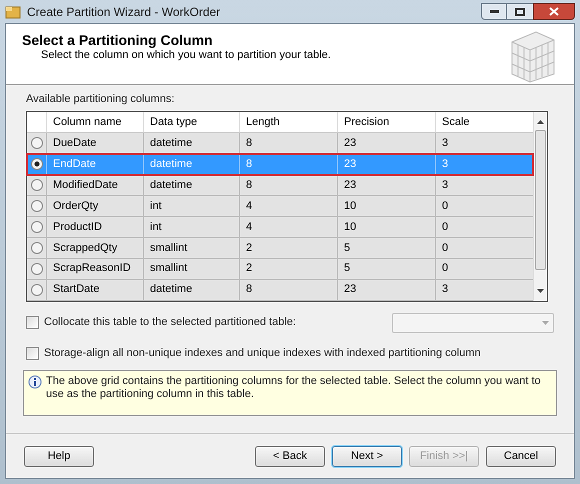 This screenshot has width=580, height=484. Describe the element at coordinates (473, 322) in the screenshot. I see `dropdown-field` at that location.